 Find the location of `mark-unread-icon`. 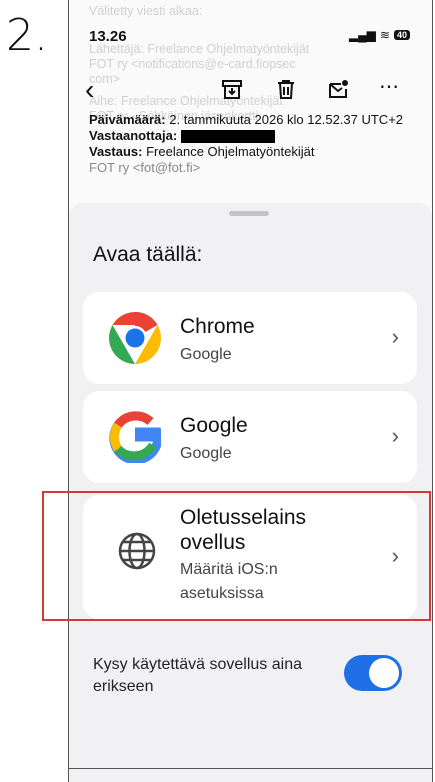

mark-unread-icon is located at coordinates (338, 89).